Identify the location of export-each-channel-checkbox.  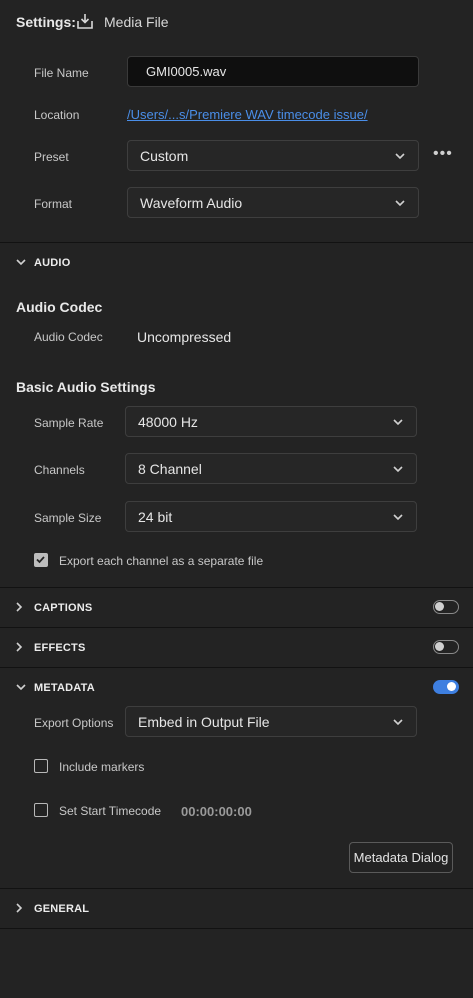
(41, 560).